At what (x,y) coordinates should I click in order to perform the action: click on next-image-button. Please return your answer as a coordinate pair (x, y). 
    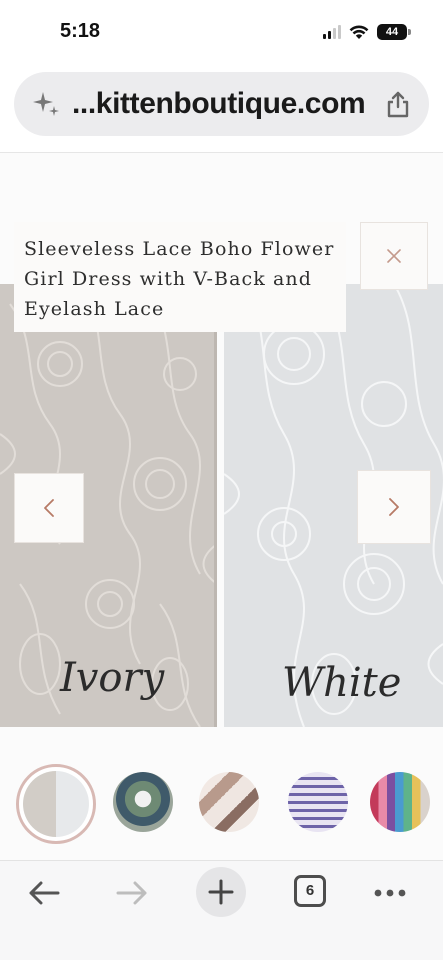
    Looking at the image, I should click on (394, 507).